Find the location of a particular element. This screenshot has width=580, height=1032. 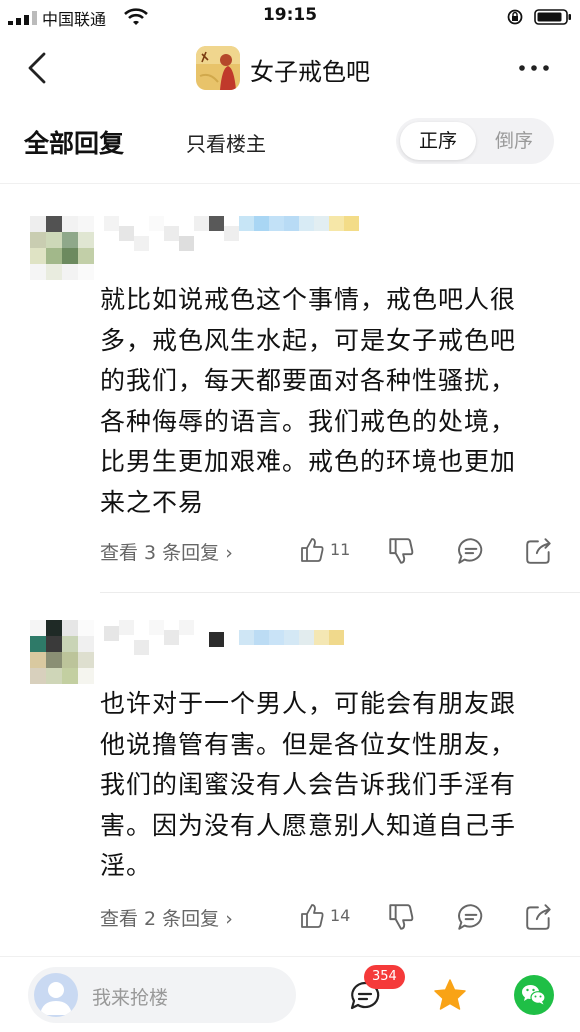

rotation-lock-icon is located at coordinates (515, 17).